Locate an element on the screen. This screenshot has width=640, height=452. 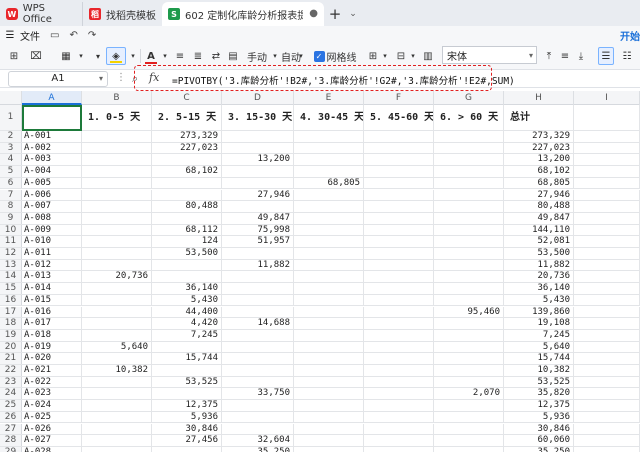
format-painter-icon: ⌧ is located at coordinates (36, 56).